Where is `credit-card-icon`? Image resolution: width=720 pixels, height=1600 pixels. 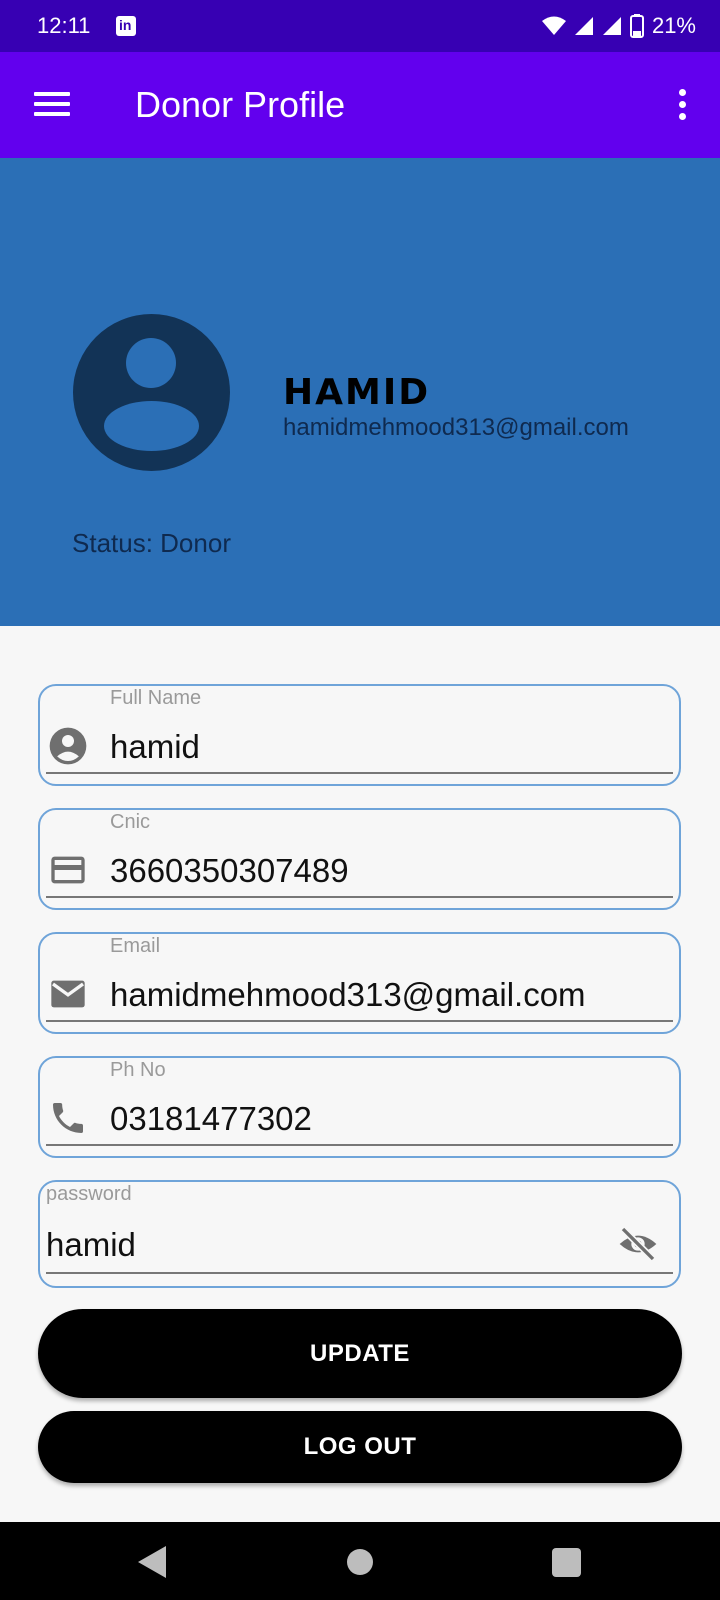
credit-card-icon is located at coordinates (68, 870).